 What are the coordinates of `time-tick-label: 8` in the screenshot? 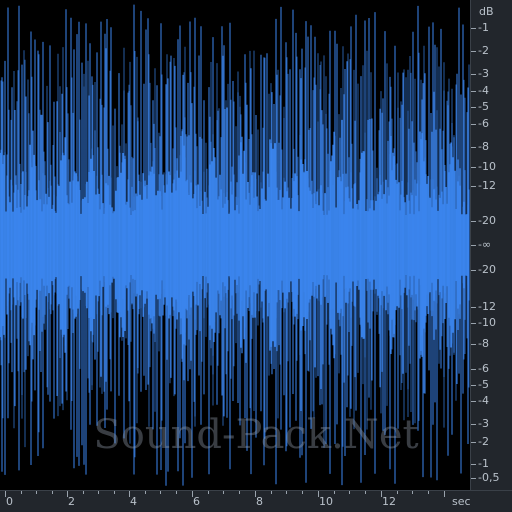 It's located at (259, 501).